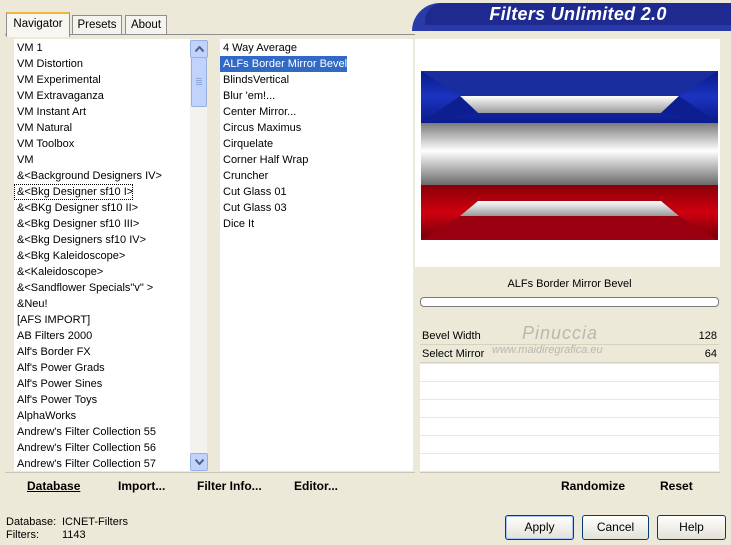  Describe the element at coordinates (69, 256) in the screenshot. I see `category-item: &<Bkg Kaleidoscope>` at that location.